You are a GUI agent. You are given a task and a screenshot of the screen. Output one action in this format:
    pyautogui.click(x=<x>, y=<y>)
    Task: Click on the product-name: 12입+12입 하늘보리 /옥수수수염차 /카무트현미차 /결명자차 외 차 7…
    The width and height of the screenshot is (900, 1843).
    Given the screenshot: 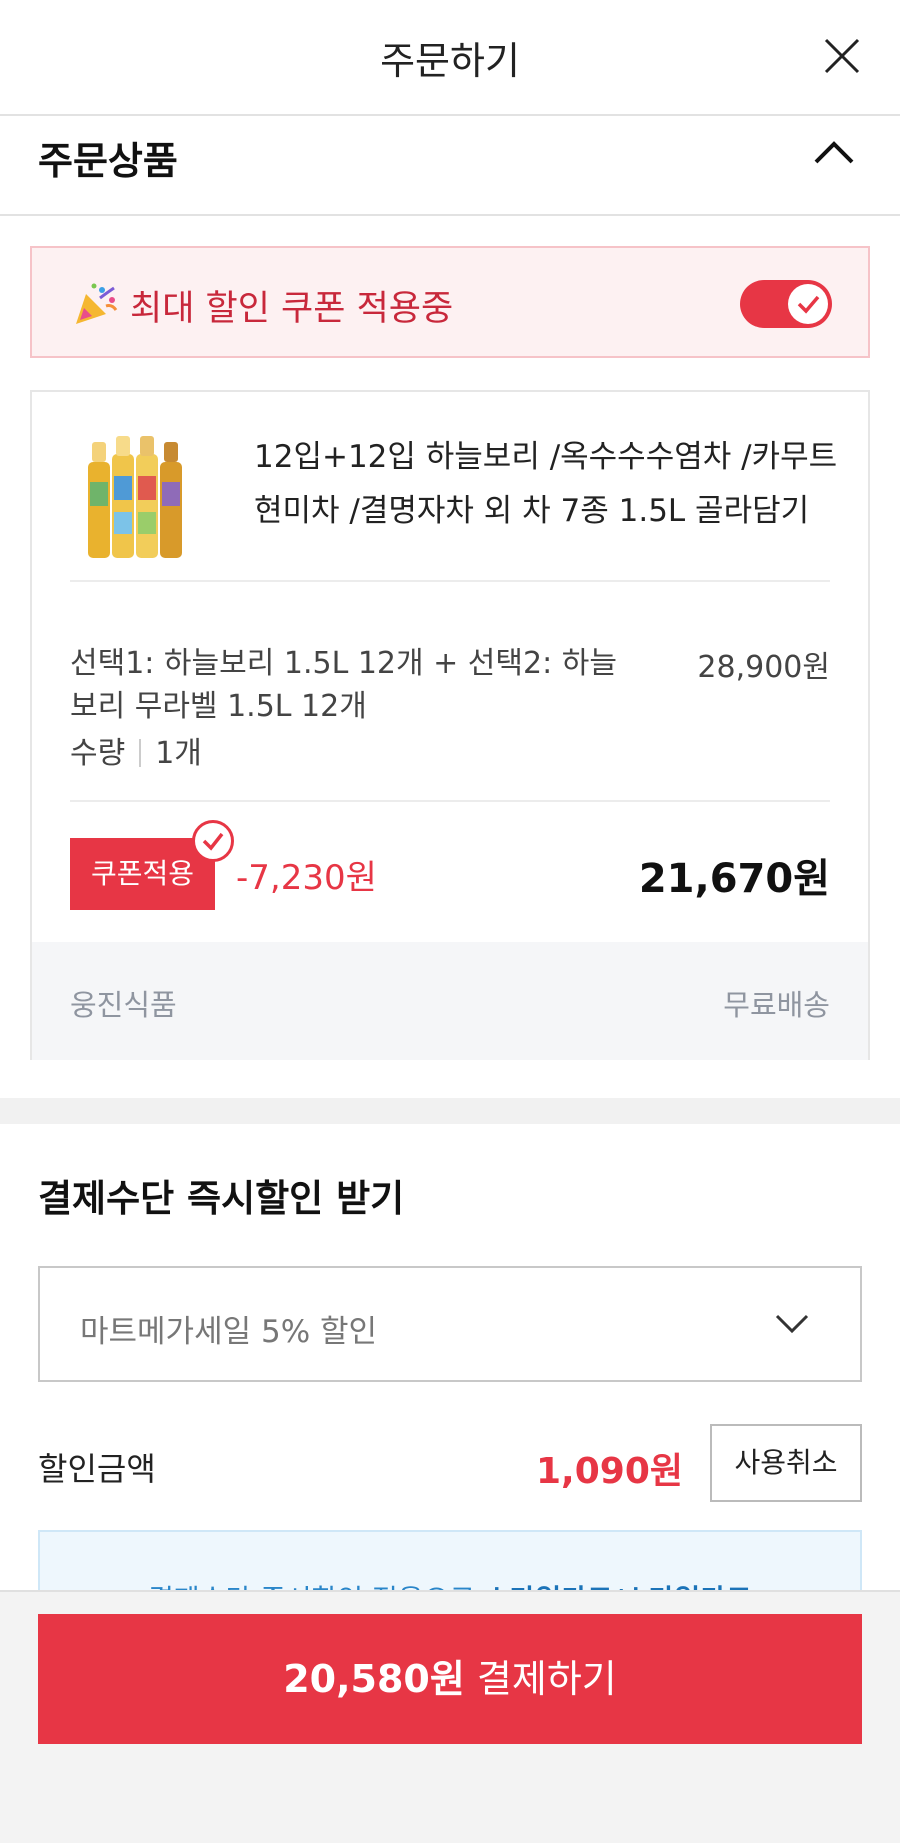 What is the action you would take?
    pyautogui.click(x=549, y=484)
    